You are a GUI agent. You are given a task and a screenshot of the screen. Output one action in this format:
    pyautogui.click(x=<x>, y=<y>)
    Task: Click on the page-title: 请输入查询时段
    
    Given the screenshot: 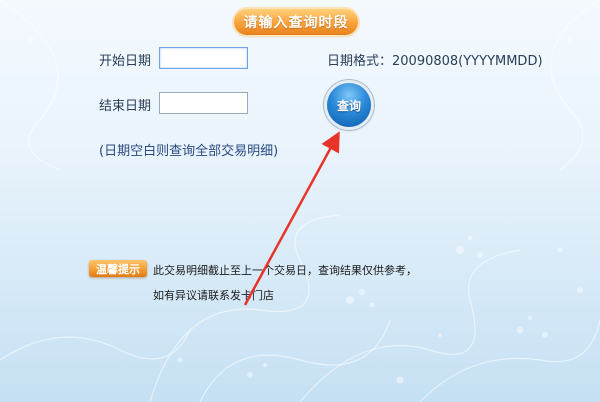 What is the action you would take?
    pyautogui.click(x=296, y=22)
    